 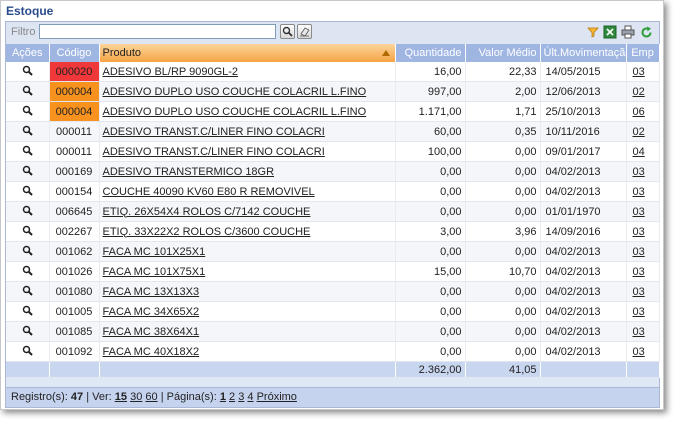 What do you see at coordinates (151, 397) in the screenshot?
I see `page-size-option: 60` at bounding box center [151, 397].